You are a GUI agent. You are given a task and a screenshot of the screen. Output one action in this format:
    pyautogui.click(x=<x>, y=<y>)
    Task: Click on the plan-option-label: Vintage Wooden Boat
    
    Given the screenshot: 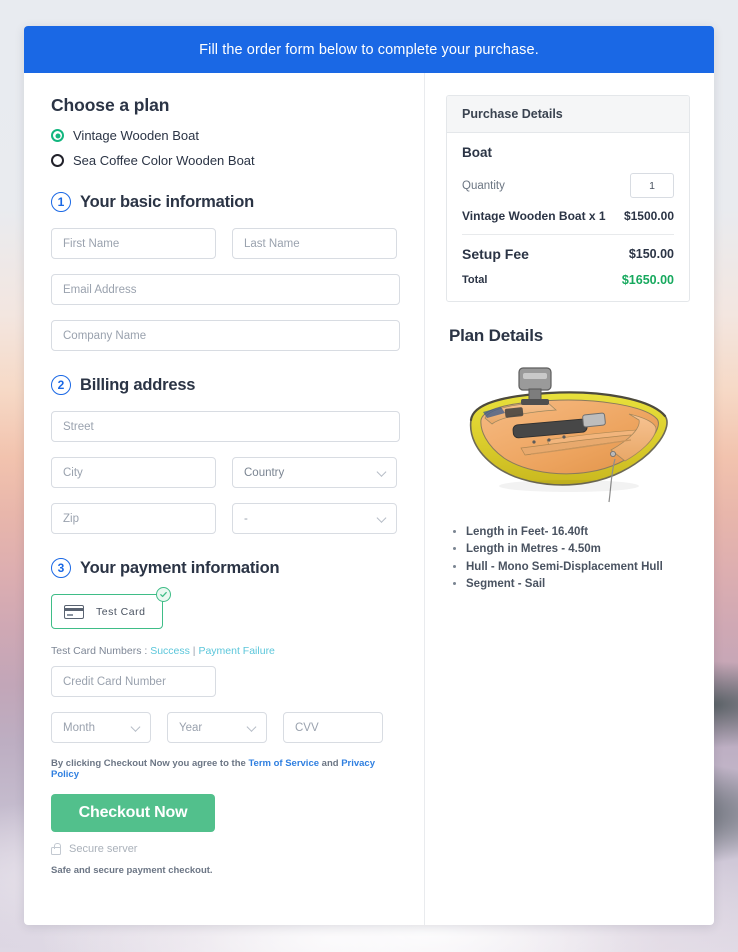 What is the action you would take?
    pyautogui.click(x=136, y=135)
    